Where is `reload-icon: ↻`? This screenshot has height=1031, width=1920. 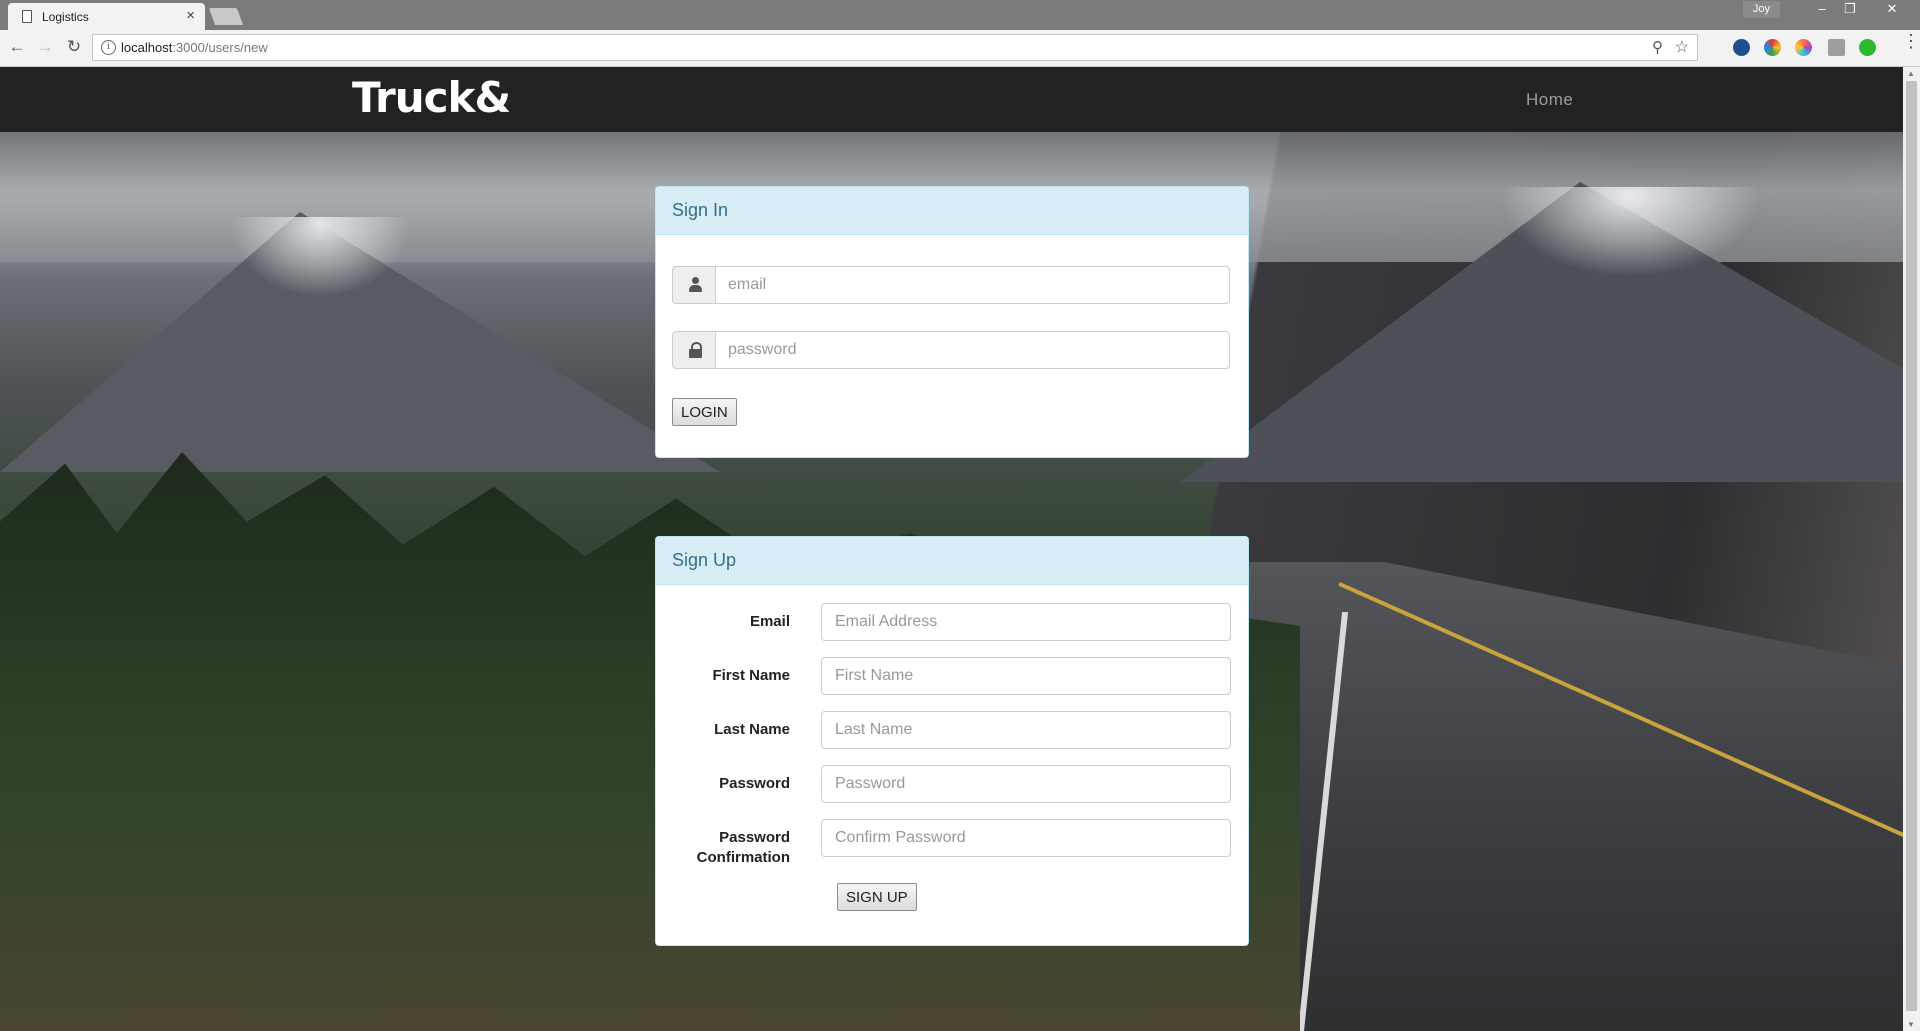 reload-icon: ↻ is located at coordinates (74, 47).